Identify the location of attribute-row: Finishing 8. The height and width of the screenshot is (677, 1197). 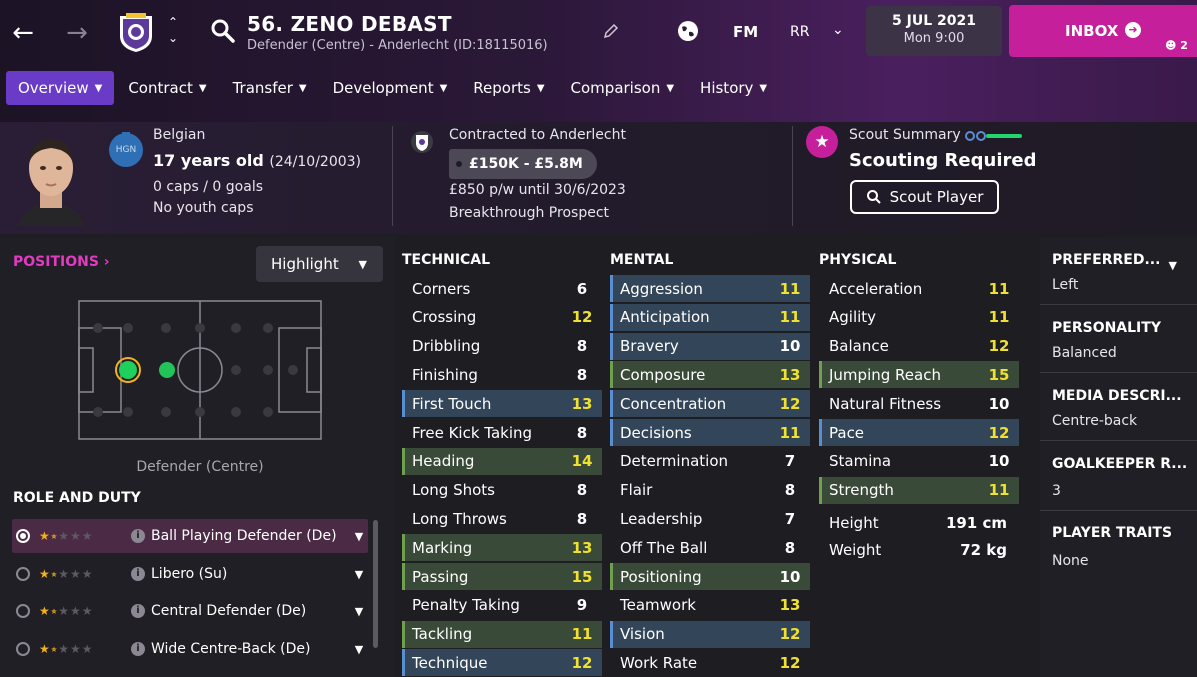
(502, 374).